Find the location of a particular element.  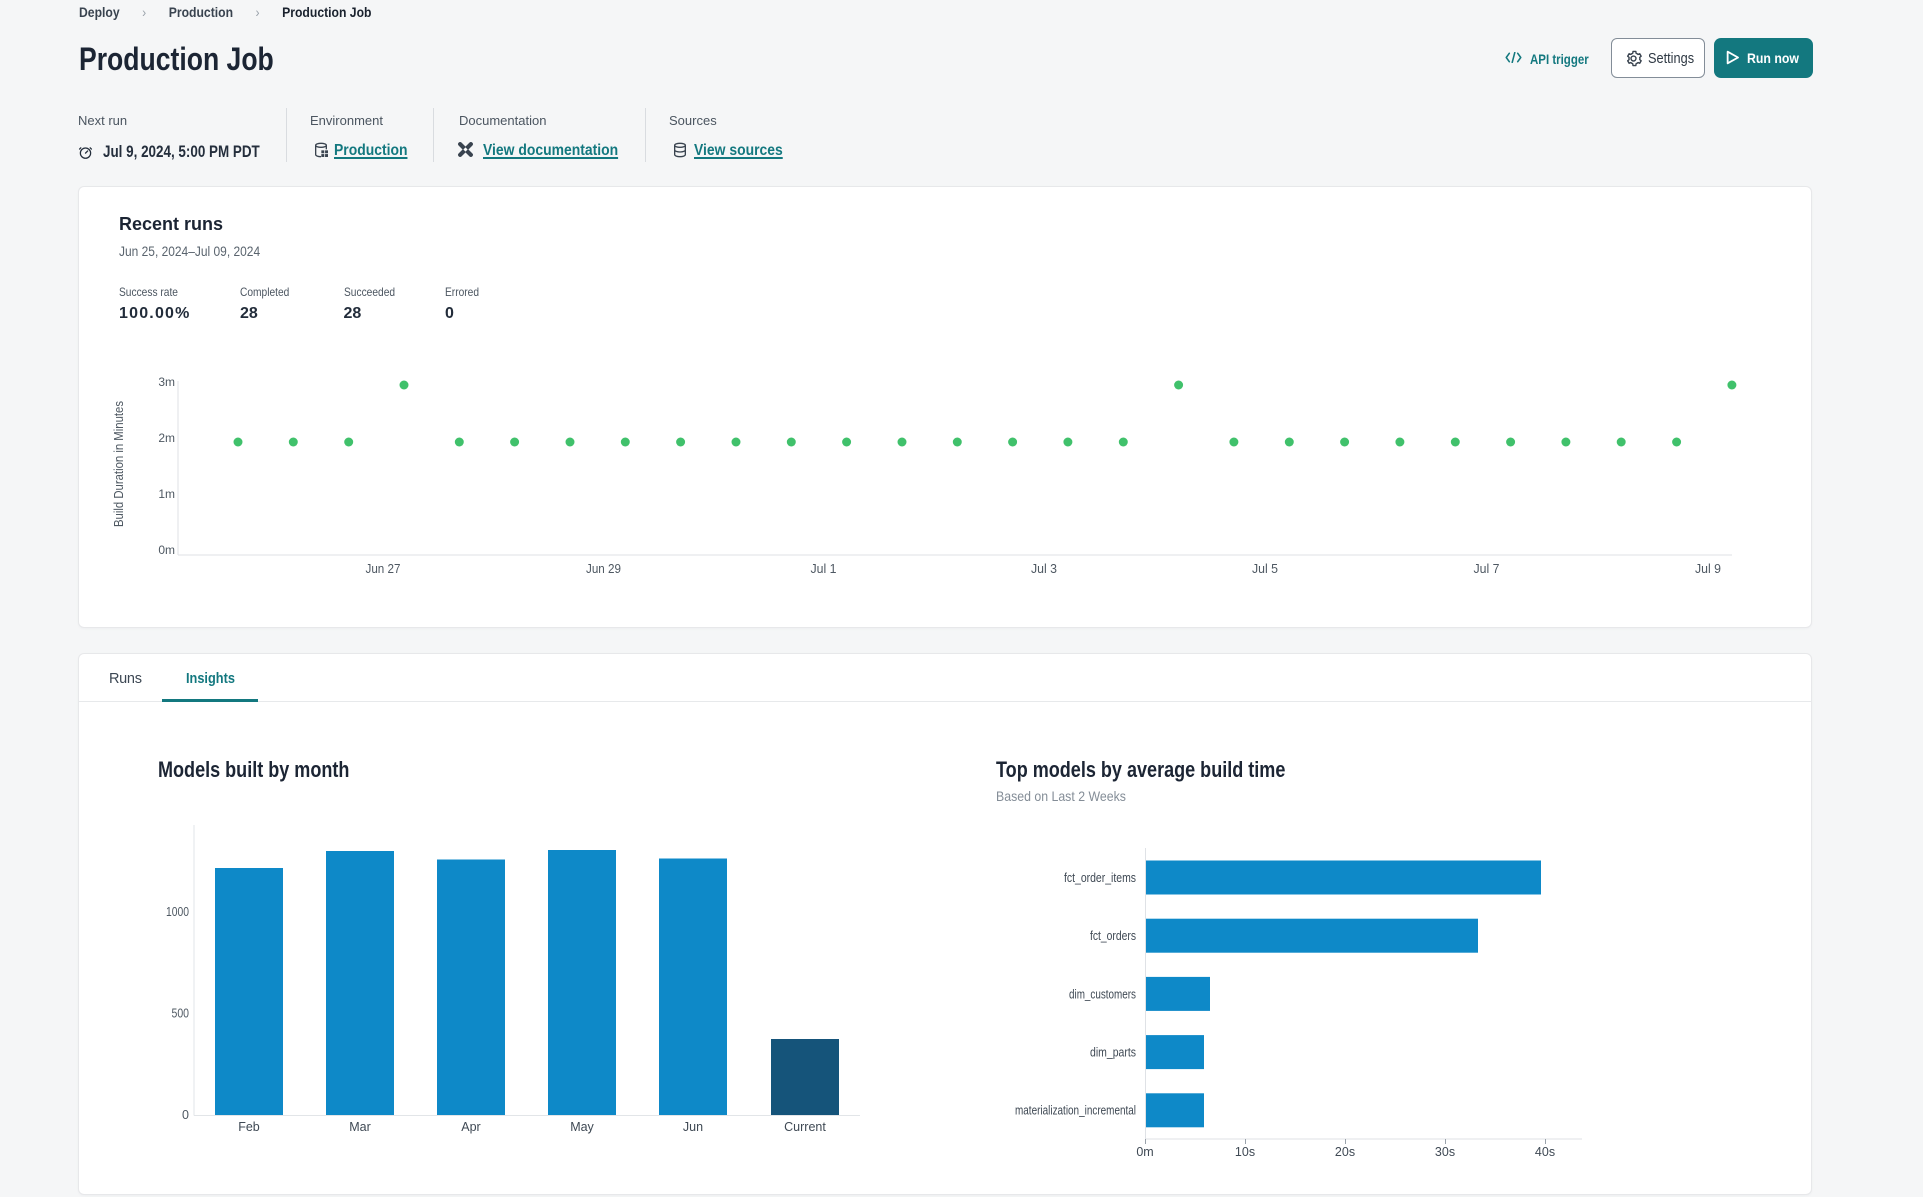

svg-text: 10s is located at coordinates (1245, 1152).